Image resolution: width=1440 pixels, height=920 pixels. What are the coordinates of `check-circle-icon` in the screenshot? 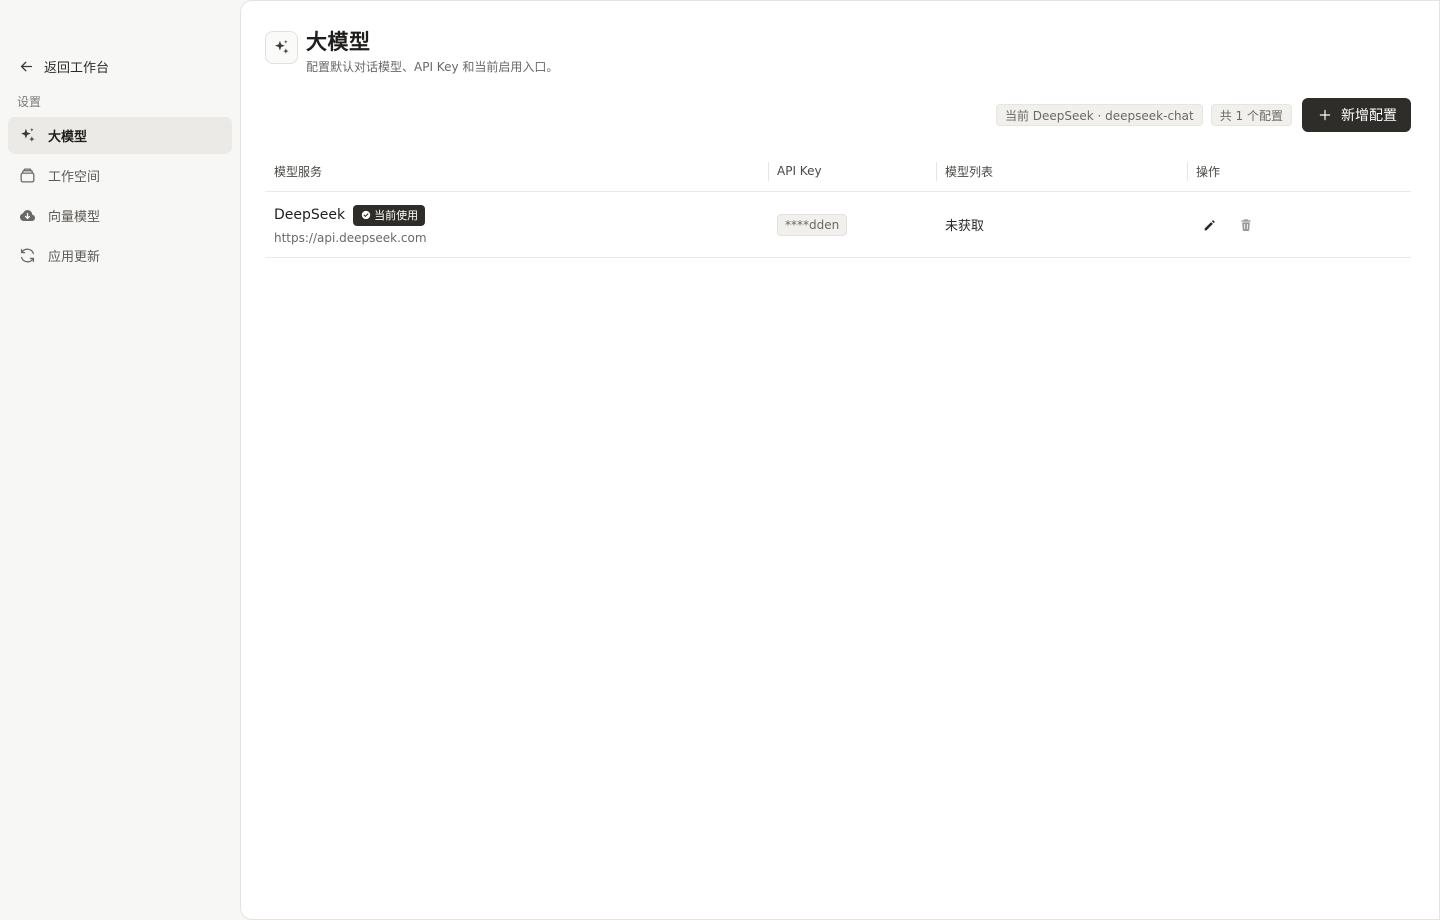 It's located at (366, 215).